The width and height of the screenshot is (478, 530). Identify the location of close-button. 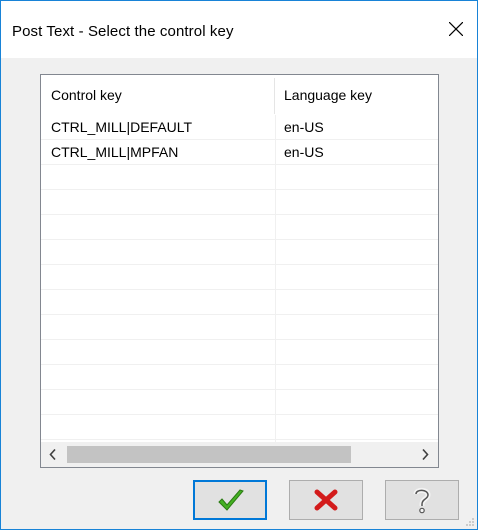
(456, 29).